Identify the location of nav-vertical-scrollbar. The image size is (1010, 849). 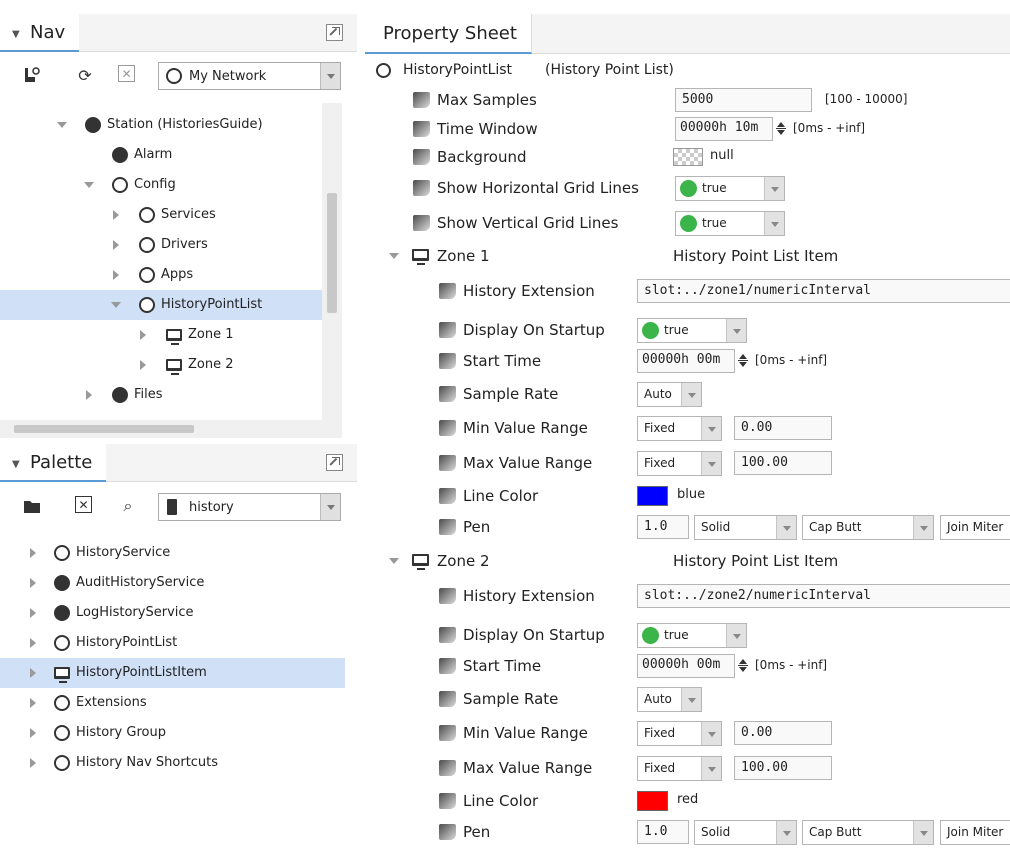
(332, 261).